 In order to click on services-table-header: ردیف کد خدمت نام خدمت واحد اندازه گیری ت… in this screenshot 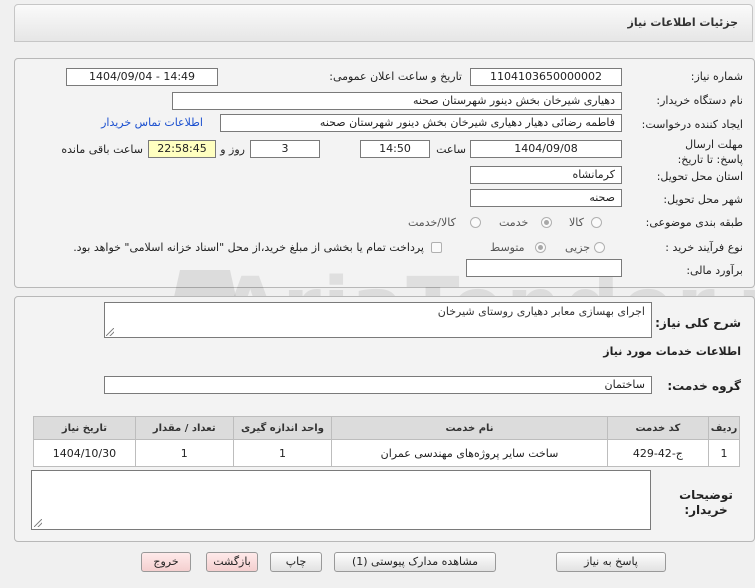, I will do `click(386, 428)`.